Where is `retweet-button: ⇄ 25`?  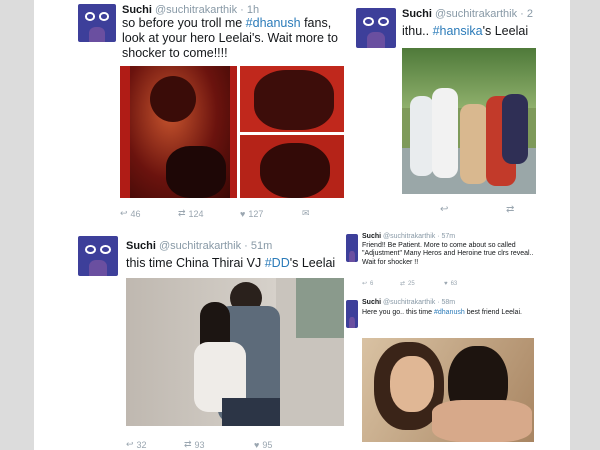
retweet-button: ⇄ 25 is located at coordinates (422, 284).